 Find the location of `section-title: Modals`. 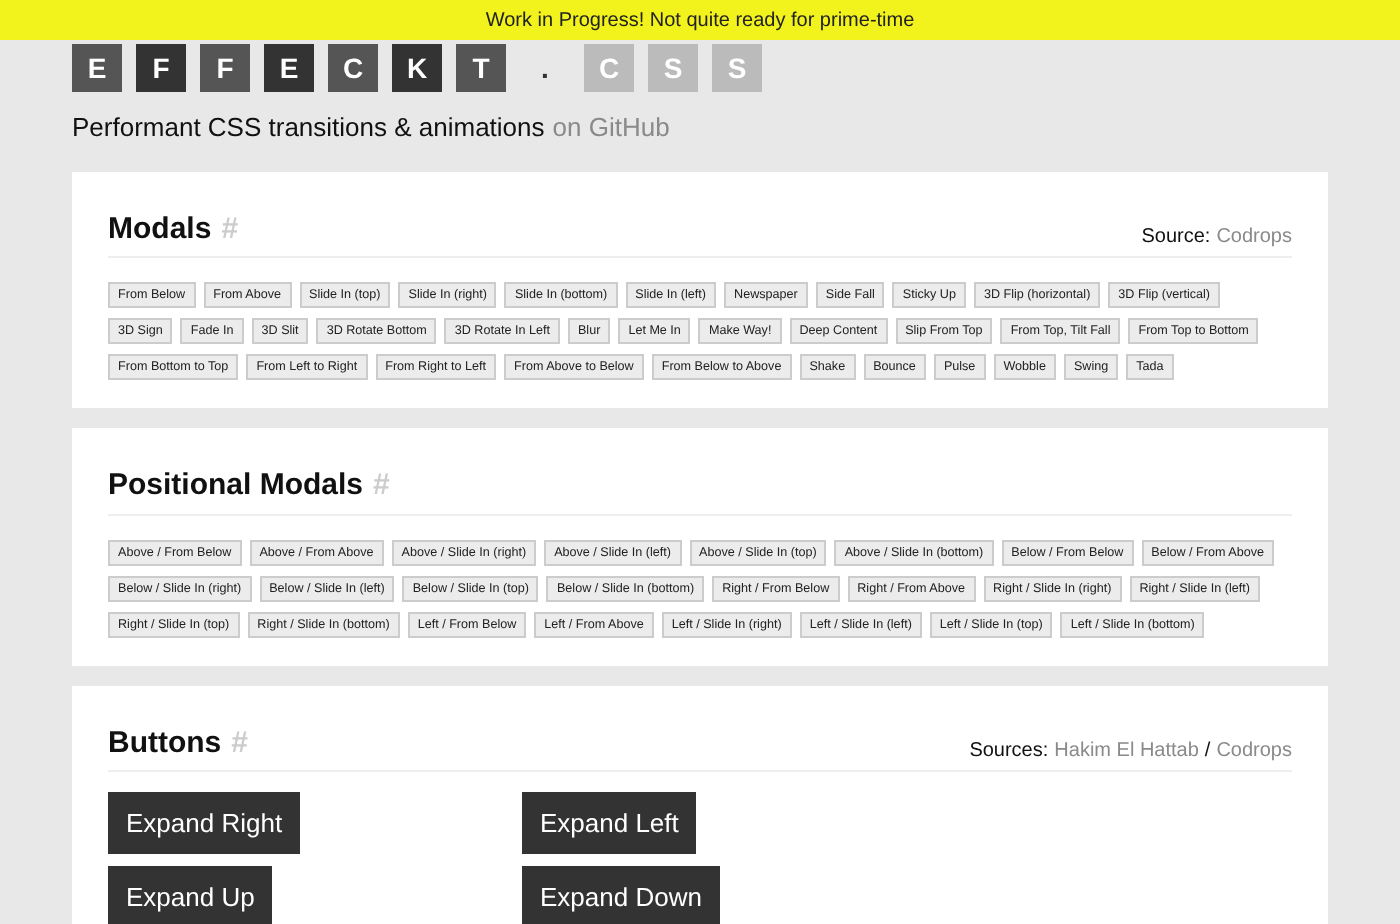

section-title: Modals is located at coordinates (160, 229).